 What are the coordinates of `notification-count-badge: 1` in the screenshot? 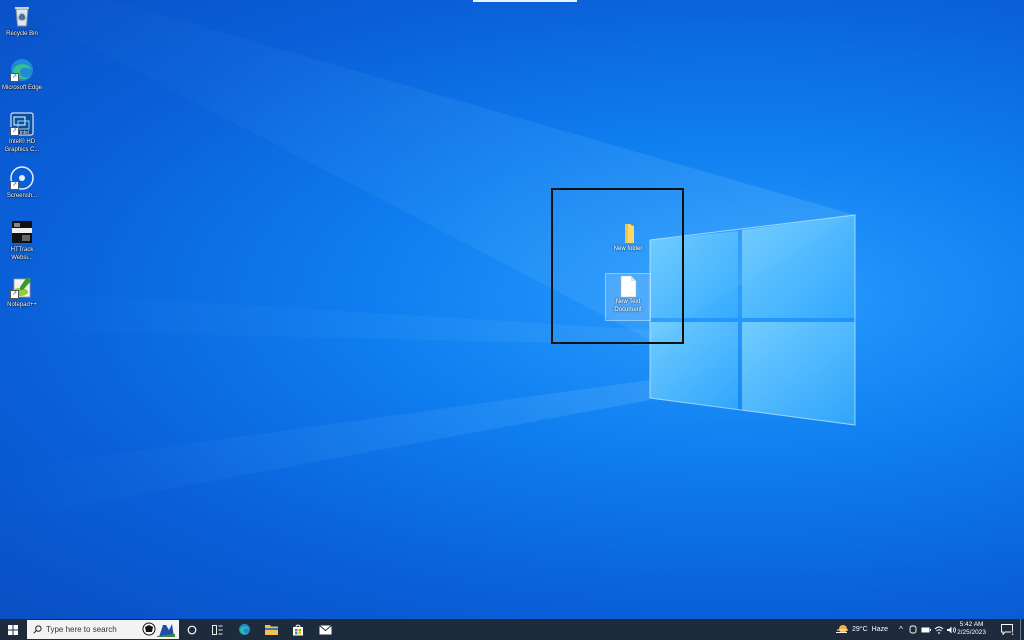 It's located at (1012, 634).